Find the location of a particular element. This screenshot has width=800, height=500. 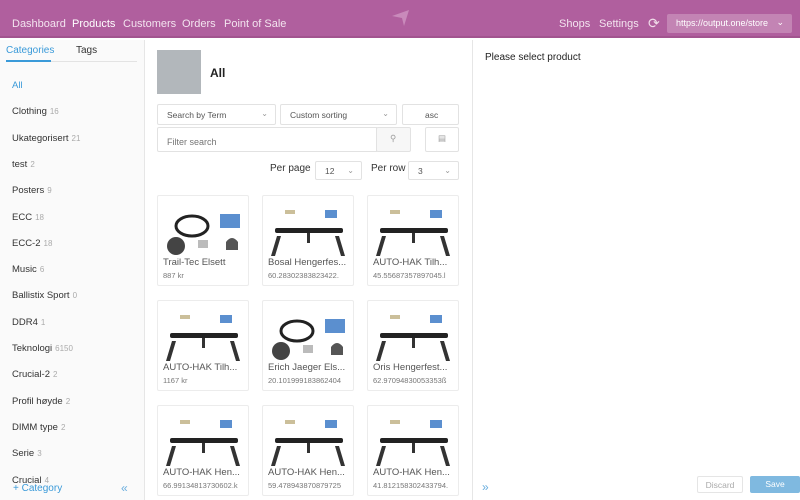

category-label: test is located at coordinates (20, 164).